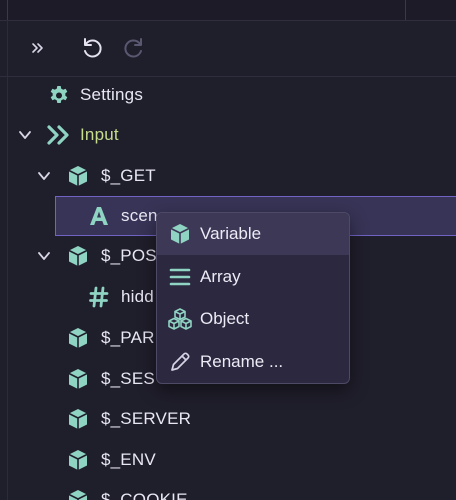 This screenshot has width=456, height=500. What do you see at coordinates (59, 135) in the screenshot?
I see `double-chevron-icon` at bounding box center [59, 135].